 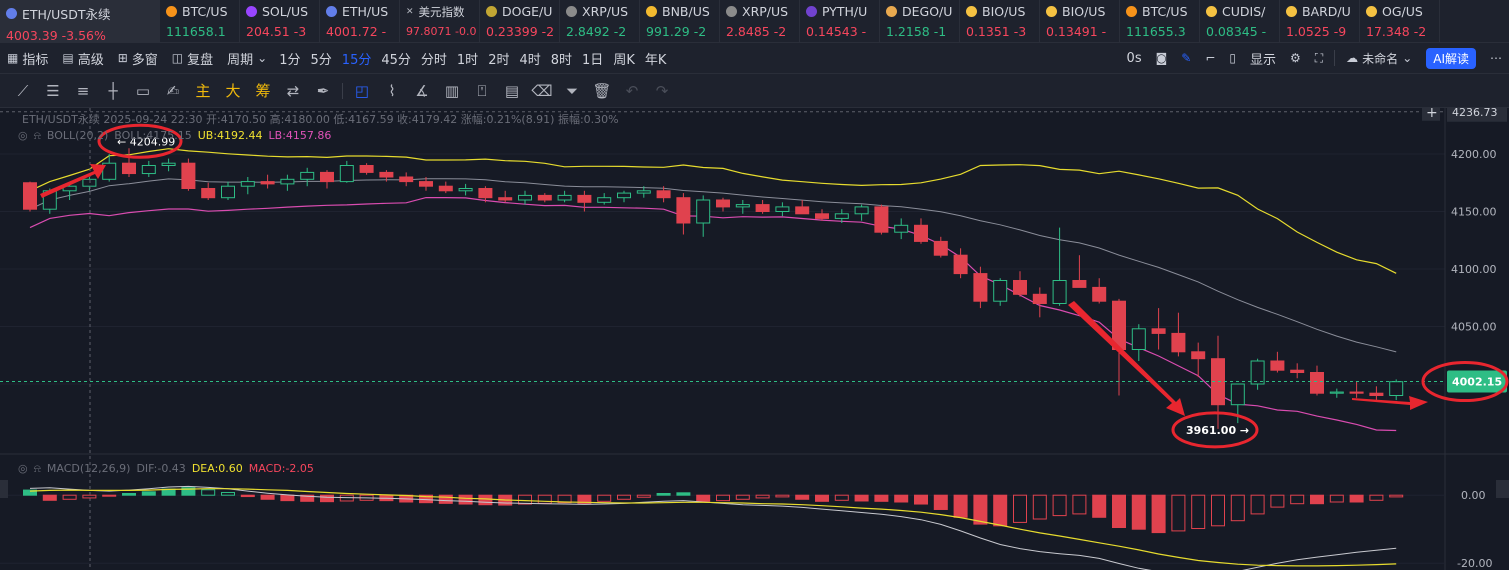 I want to click on interval-6: 2时, so click(x=498, y=58).